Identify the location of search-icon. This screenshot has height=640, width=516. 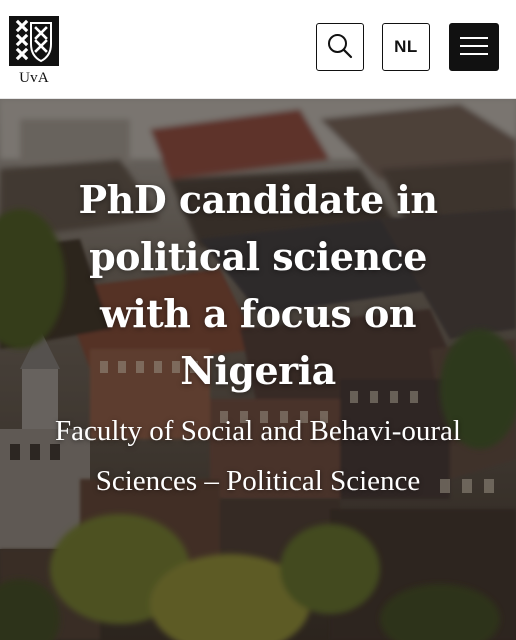
(340, 47).